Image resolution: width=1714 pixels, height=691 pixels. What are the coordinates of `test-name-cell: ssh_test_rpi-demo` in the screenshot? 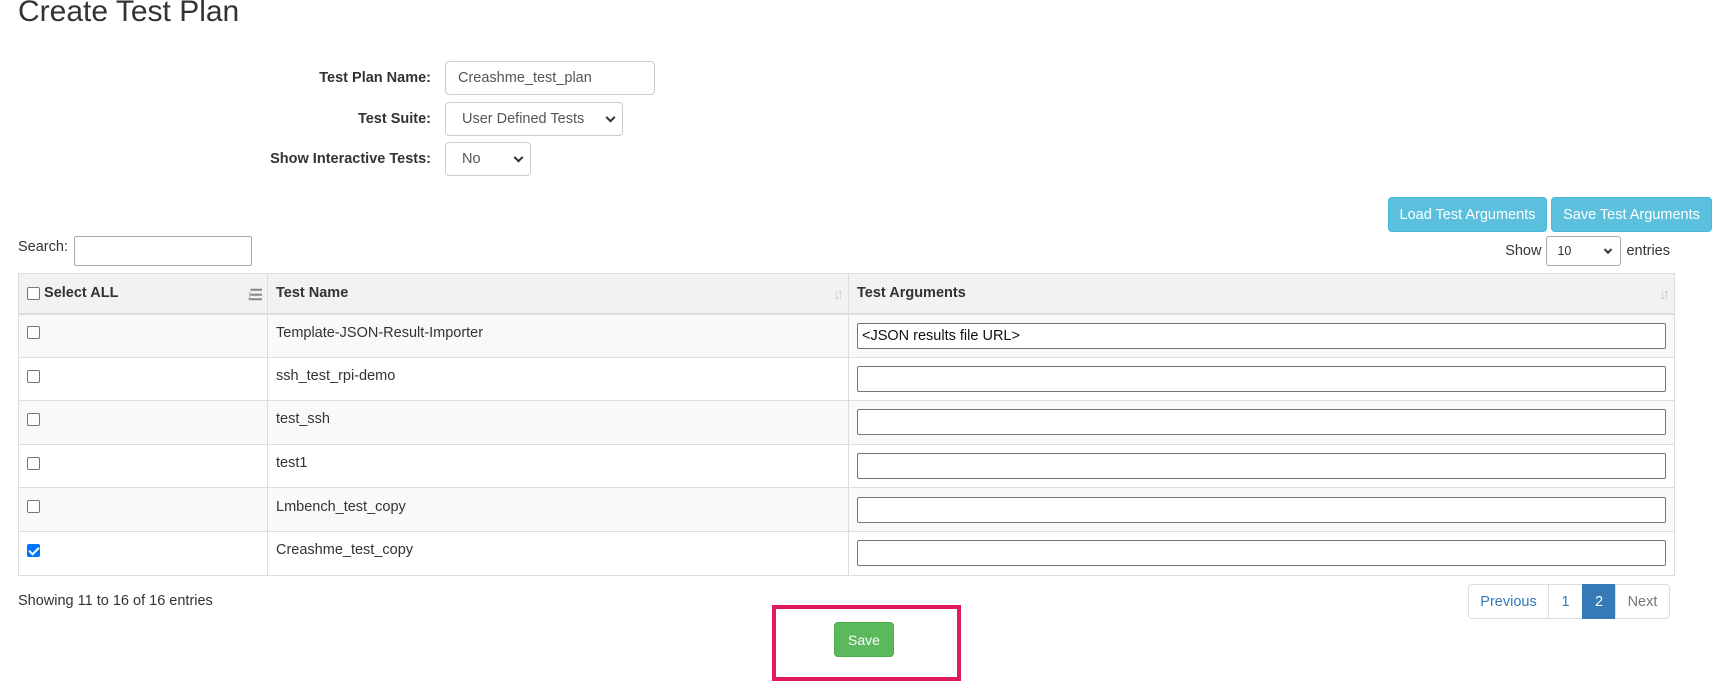 It's located at (558, 379).